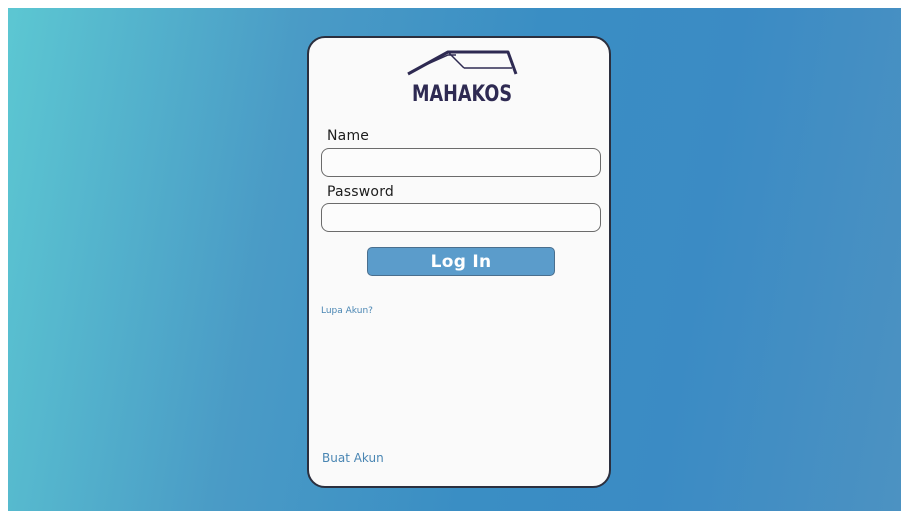  I want to click on login-button: Log In, so click(461, 261).